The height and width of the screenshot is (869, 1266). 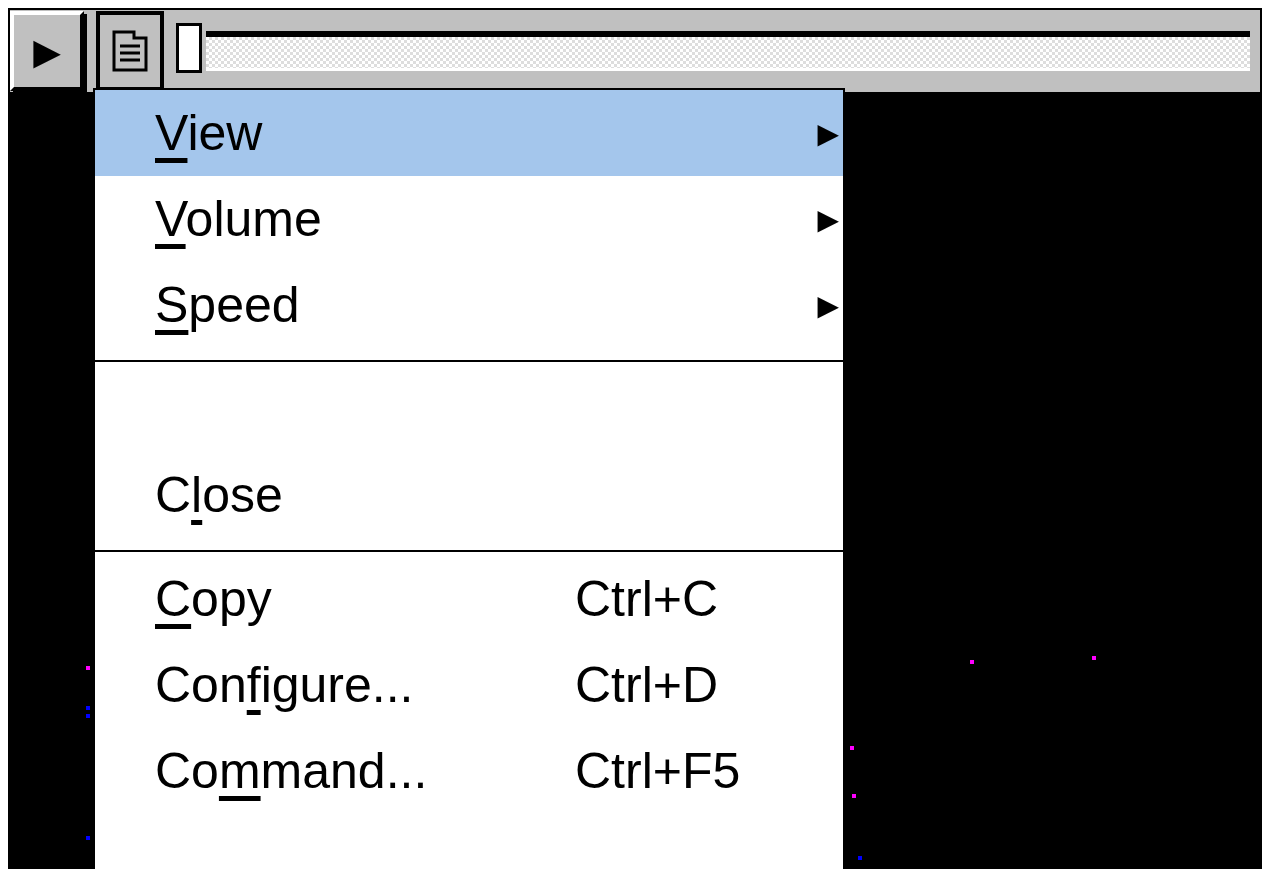 I want to click on menu-item: Speed ▶, so click(x=469, y=305).